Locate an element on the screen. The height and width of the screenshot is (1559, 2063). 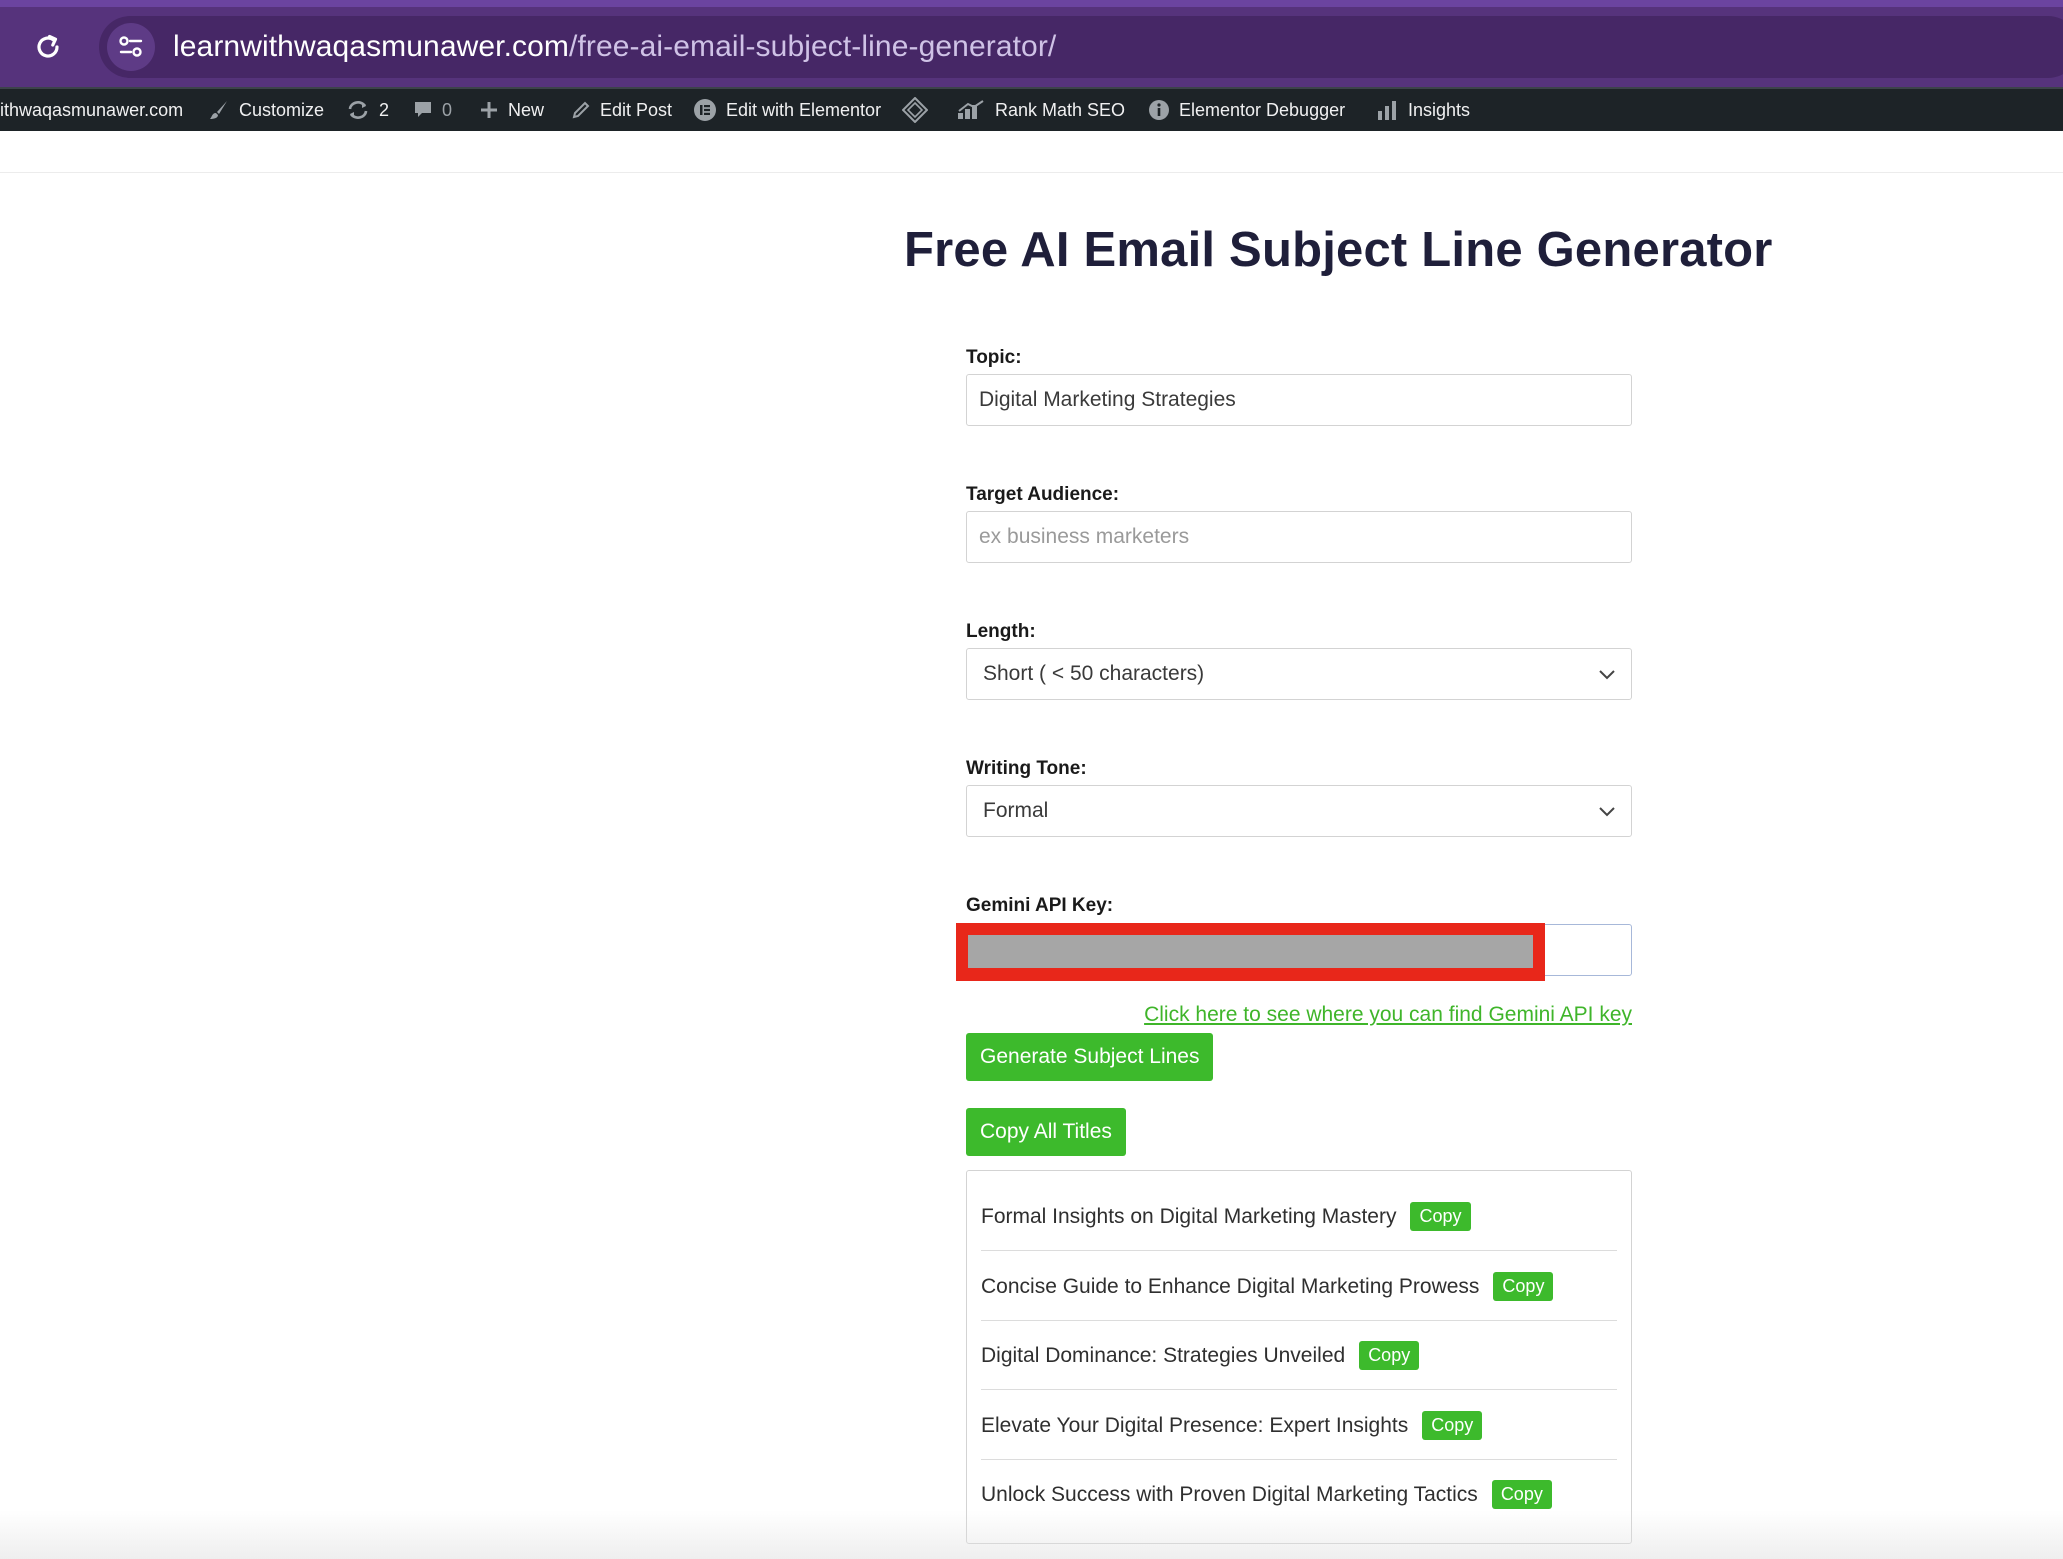
admin-rank-math-label: Rank Math SEO is located at coordinates (1060, 109).